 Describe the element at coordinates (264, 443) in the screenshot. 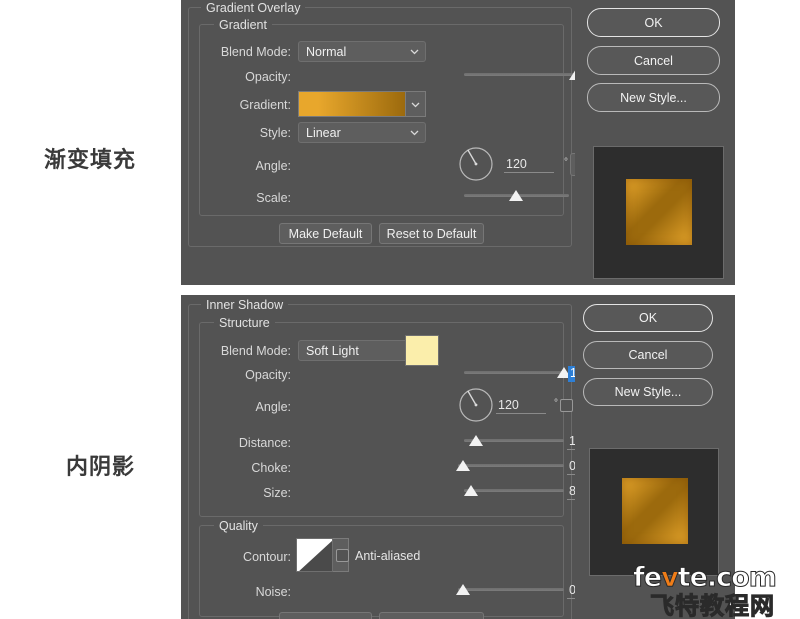

I see `distance-label: Distance:` at that location.